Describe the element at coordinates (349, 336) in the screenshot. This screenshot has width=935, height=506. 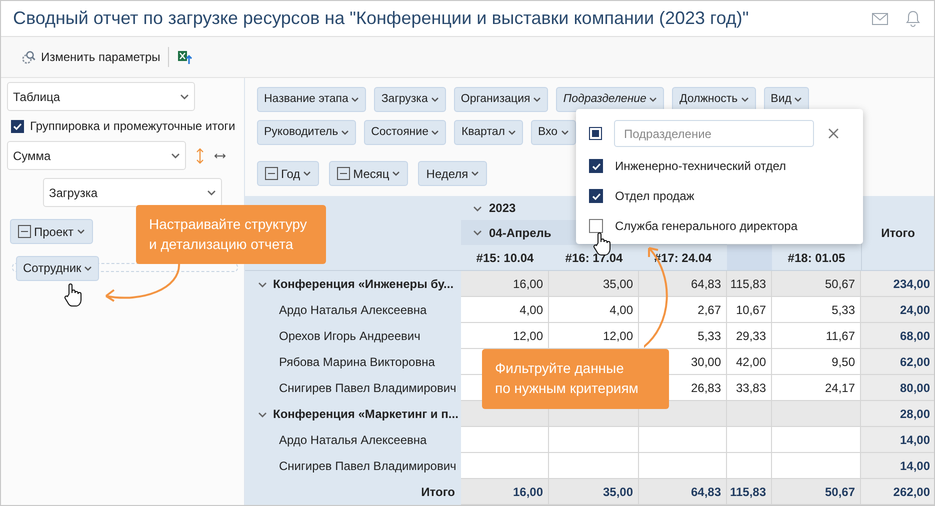
I see `row-header: Орехов Игорь Андреевич` at that location.